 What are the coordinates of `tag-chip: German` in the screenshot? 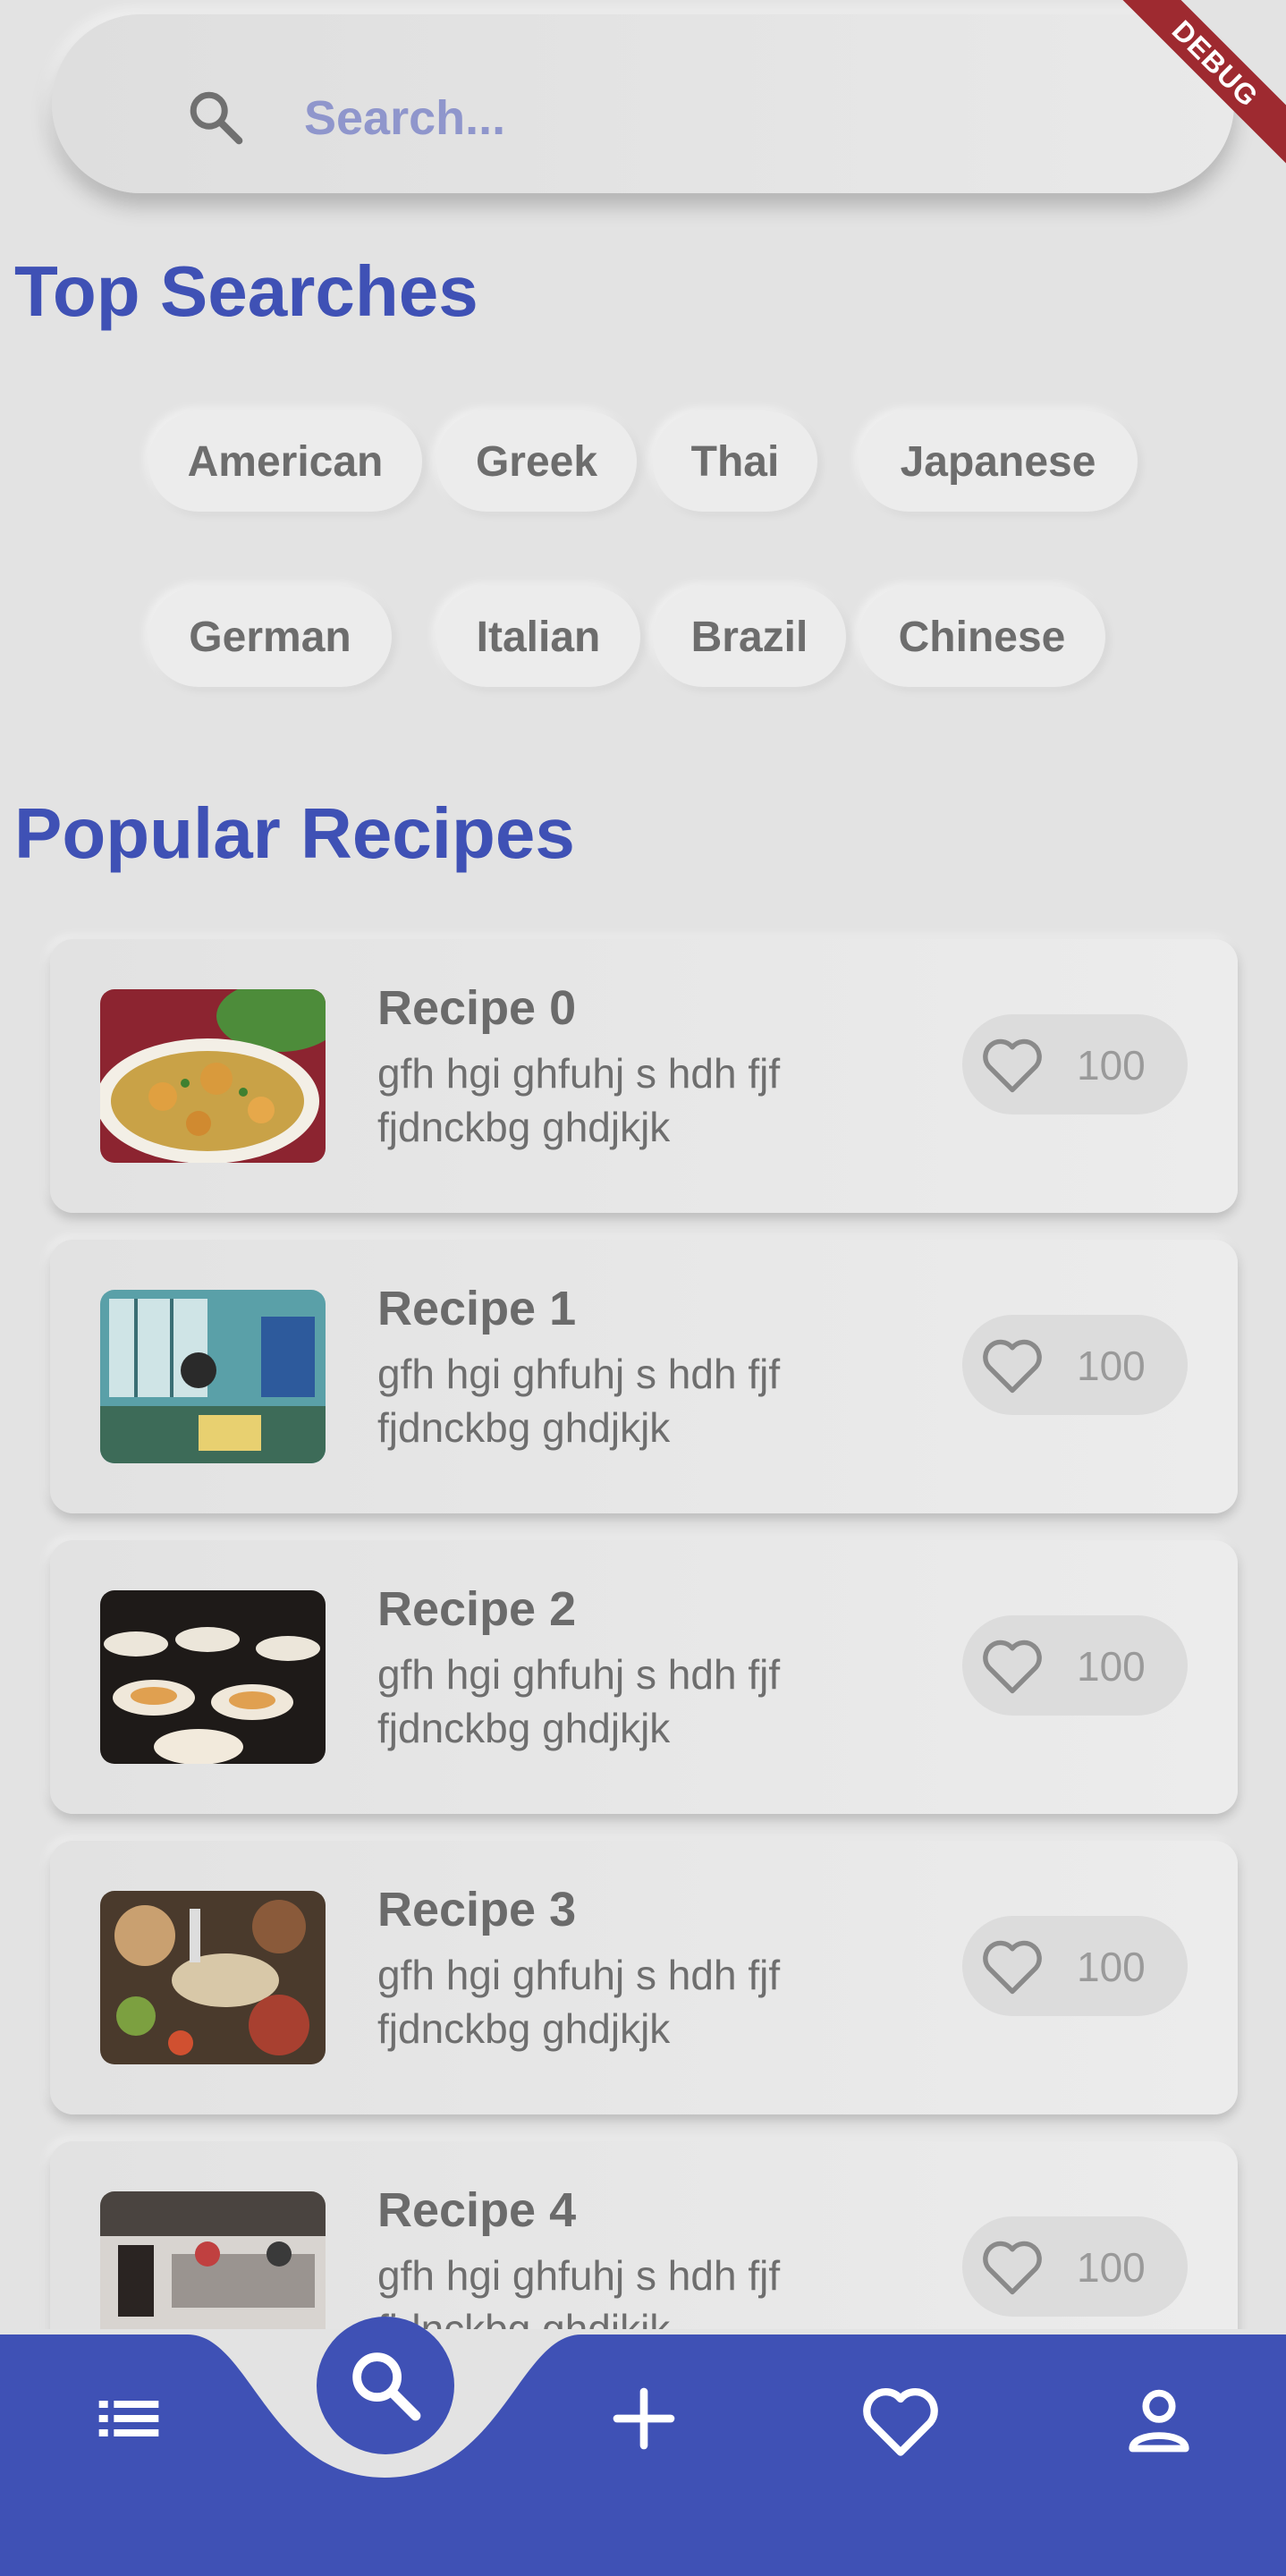 It's located at (270, 637).